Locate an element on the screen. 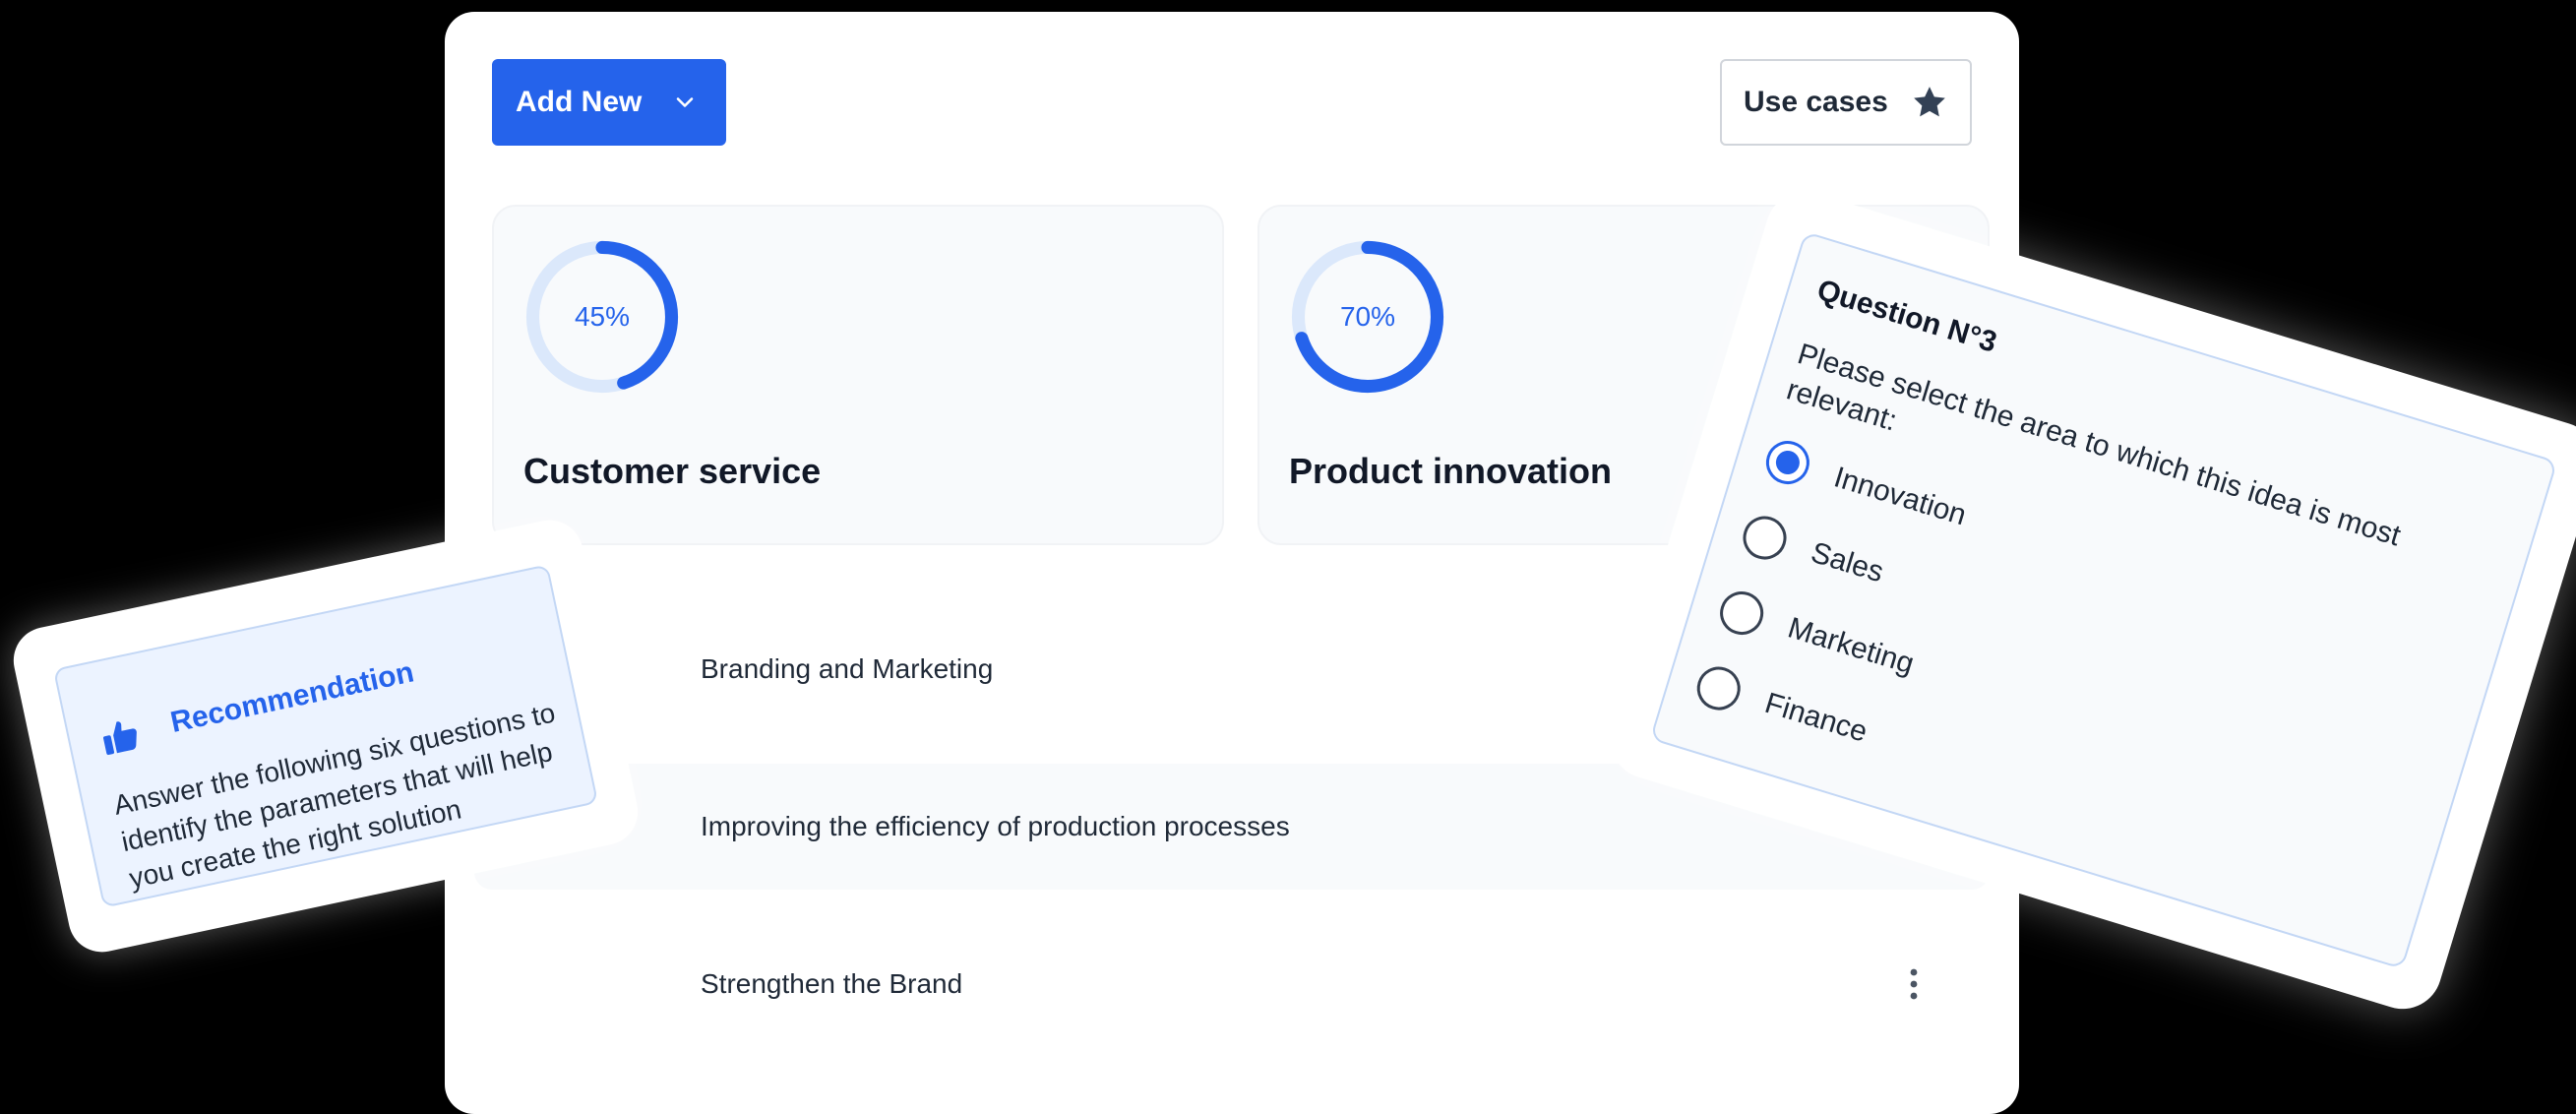 This screenshot has width=2576, height=1114. stat-card-customer-service: 45% Customer service is located at coordinates (858, 375).